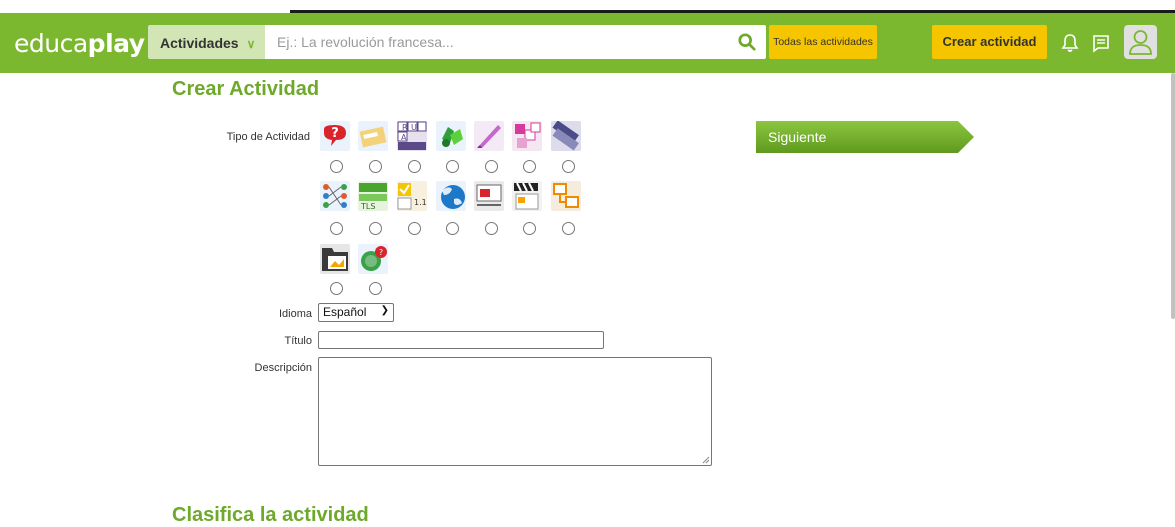 Image resolution: width=1175 pixels, height=527 pixels. What do you see at coordinates (405, 127) in the screenshot?
I see `svg-text: R` at bounding box center [405, 127].